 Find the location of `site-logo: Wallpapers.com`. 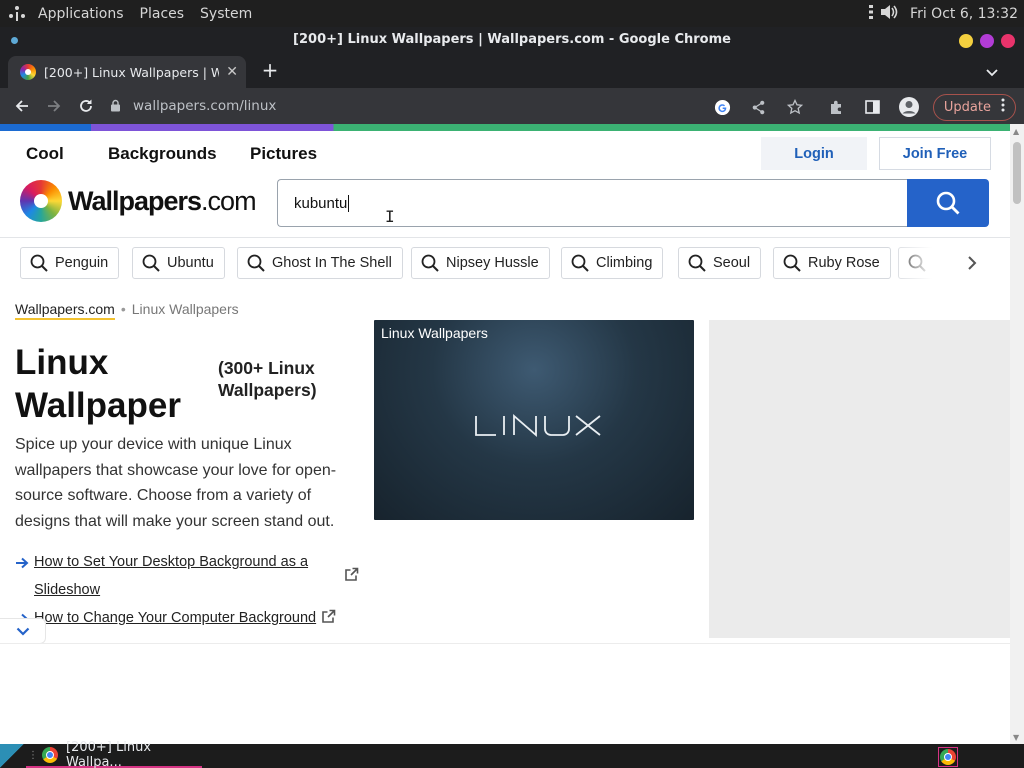

site-logo: Wallpapers.com is located at coordinates (138, 201).